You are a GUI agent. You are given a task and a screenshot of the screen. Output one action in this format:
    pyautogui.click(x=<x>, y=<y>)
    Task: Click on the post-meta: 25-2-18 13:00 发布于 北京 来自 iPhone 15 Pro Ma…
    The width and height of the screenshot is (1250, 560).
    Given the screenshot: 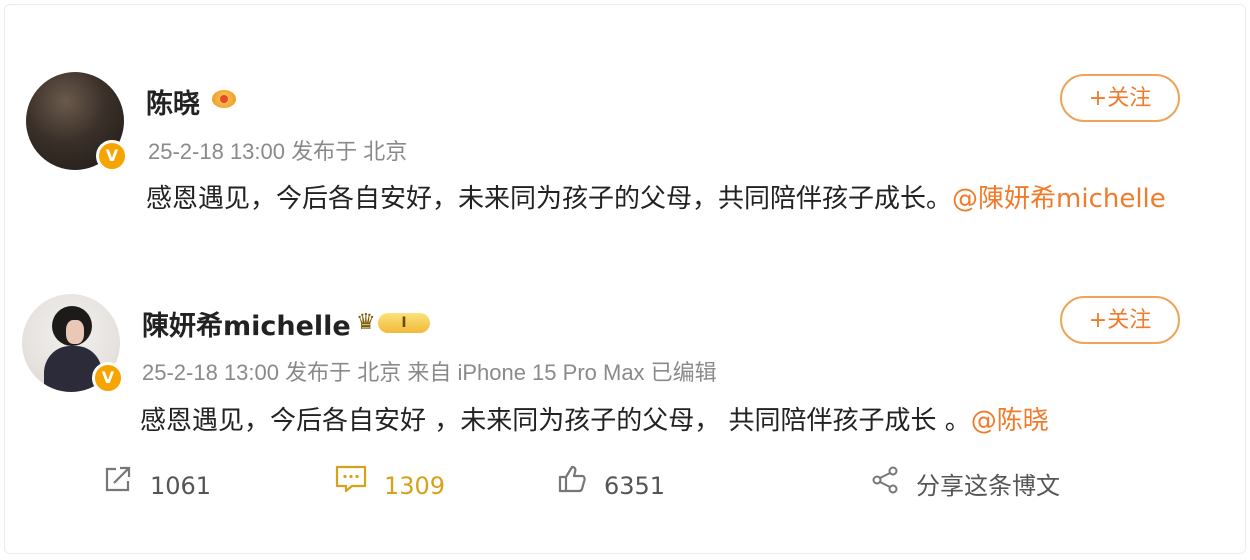 What is the action you would take?
    pyautogui.click(x=429, y=372)
    